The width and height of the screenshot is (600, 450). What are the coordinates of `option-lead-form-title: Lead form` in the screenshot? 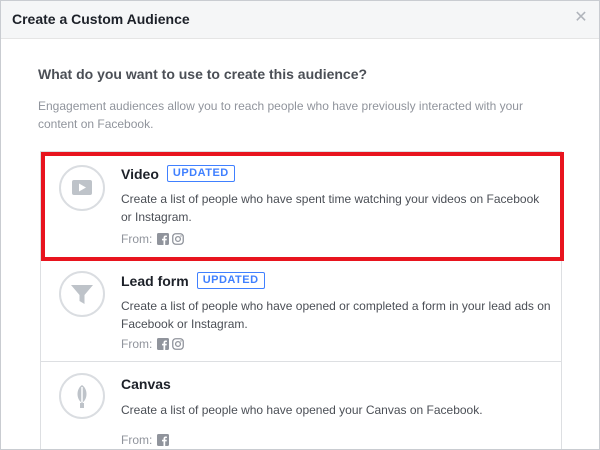 It's located at (155, 280).